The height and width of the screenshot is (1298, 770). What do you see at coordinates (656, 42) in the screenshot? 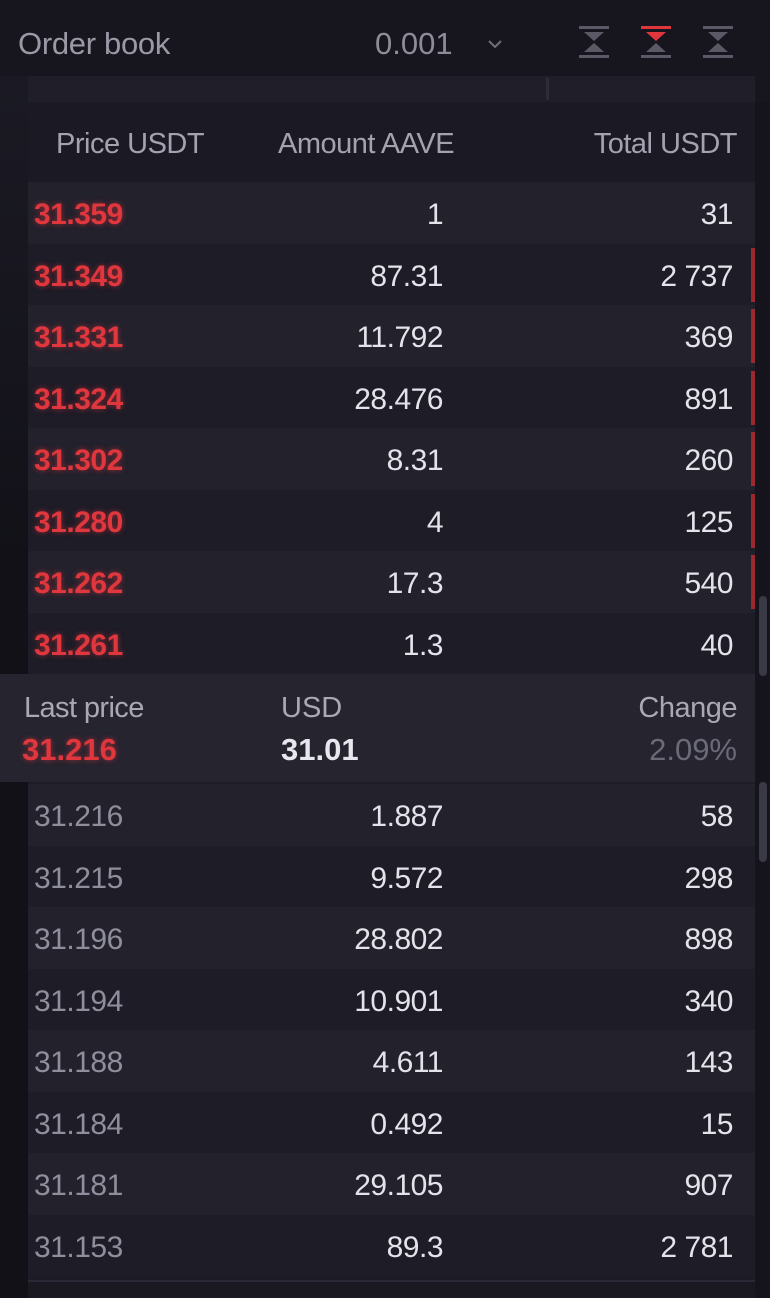
I see `view-asks-icon` at bounding box center [656, 42].